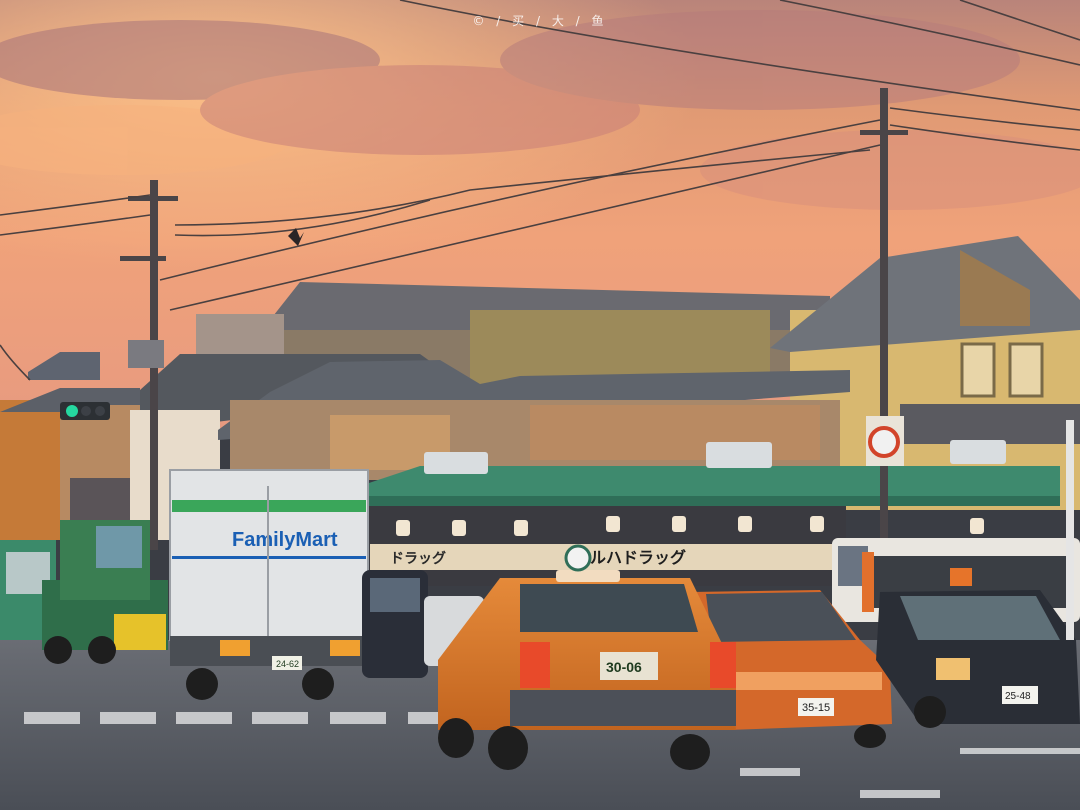 Image resolution: width=1080 pixels, height=810 pixels. I want to click on black-taxi-plate: 25-48, so click(1018, 696).